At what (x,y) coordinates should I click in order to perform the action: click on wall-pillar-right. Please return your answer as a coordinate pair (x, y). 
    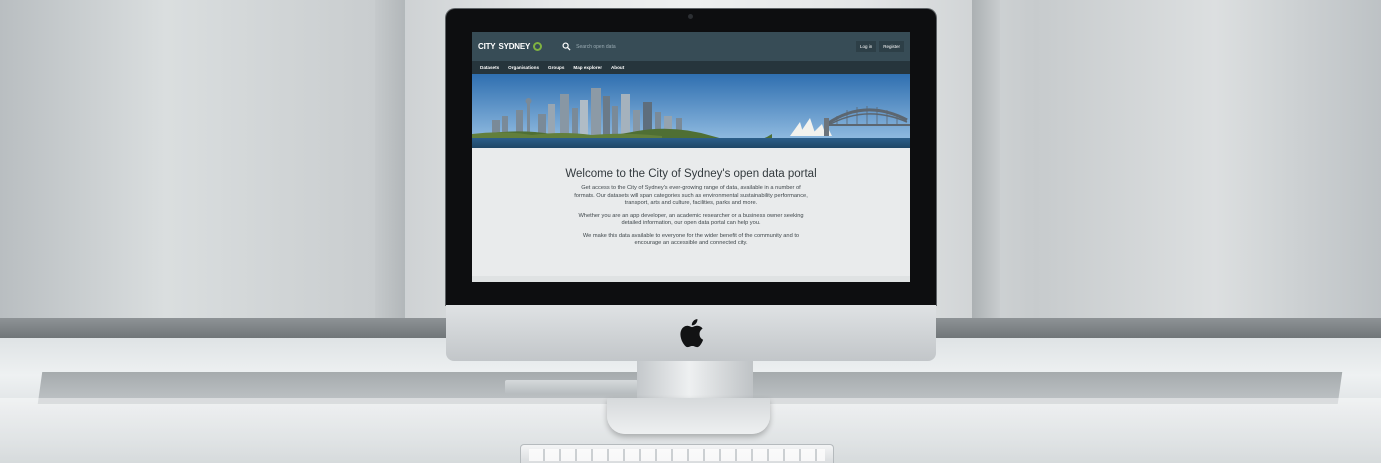
    Looking at the image, I should click on (986, 165).